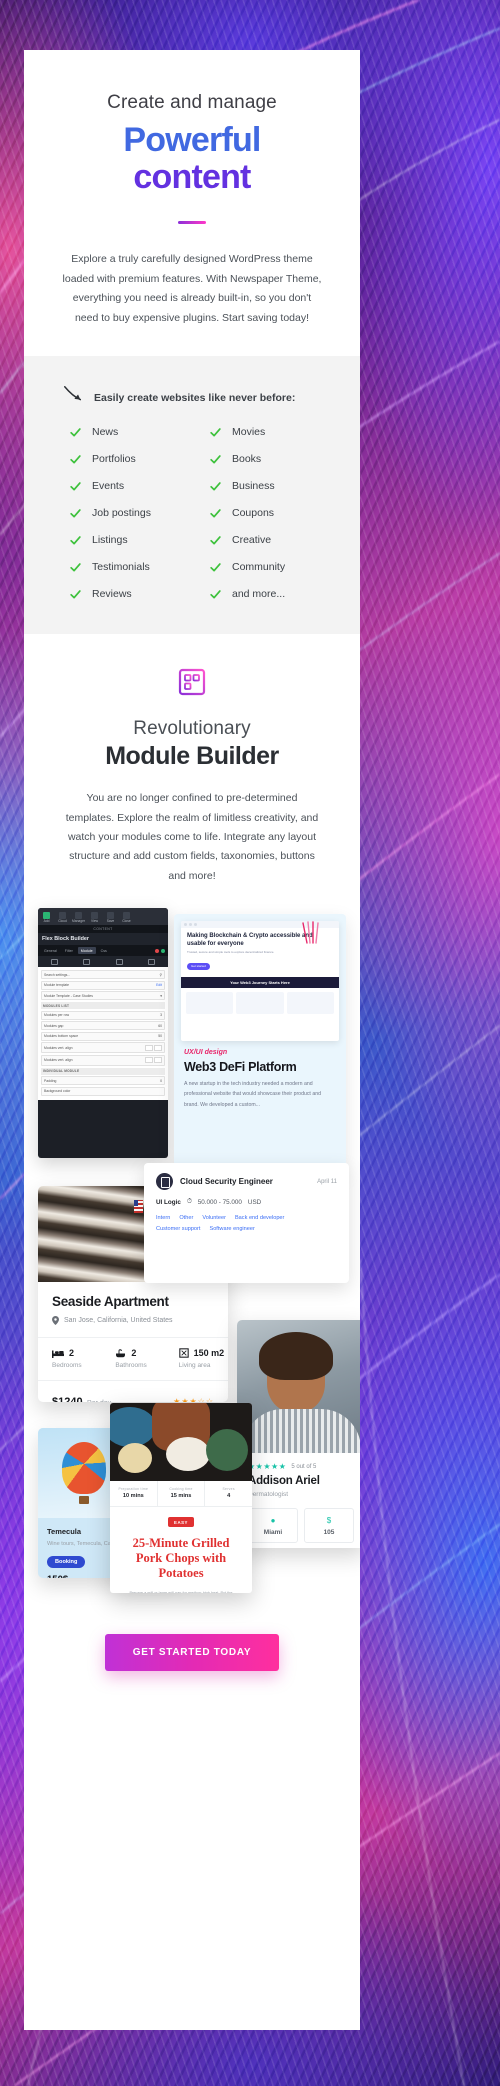 The height and width of the screenshot is (2086, 500). What do you see at coordinates (192, 756) in the screenshot?
I see `module-builder-title: Module Builder` at bounding box center [192, 756].